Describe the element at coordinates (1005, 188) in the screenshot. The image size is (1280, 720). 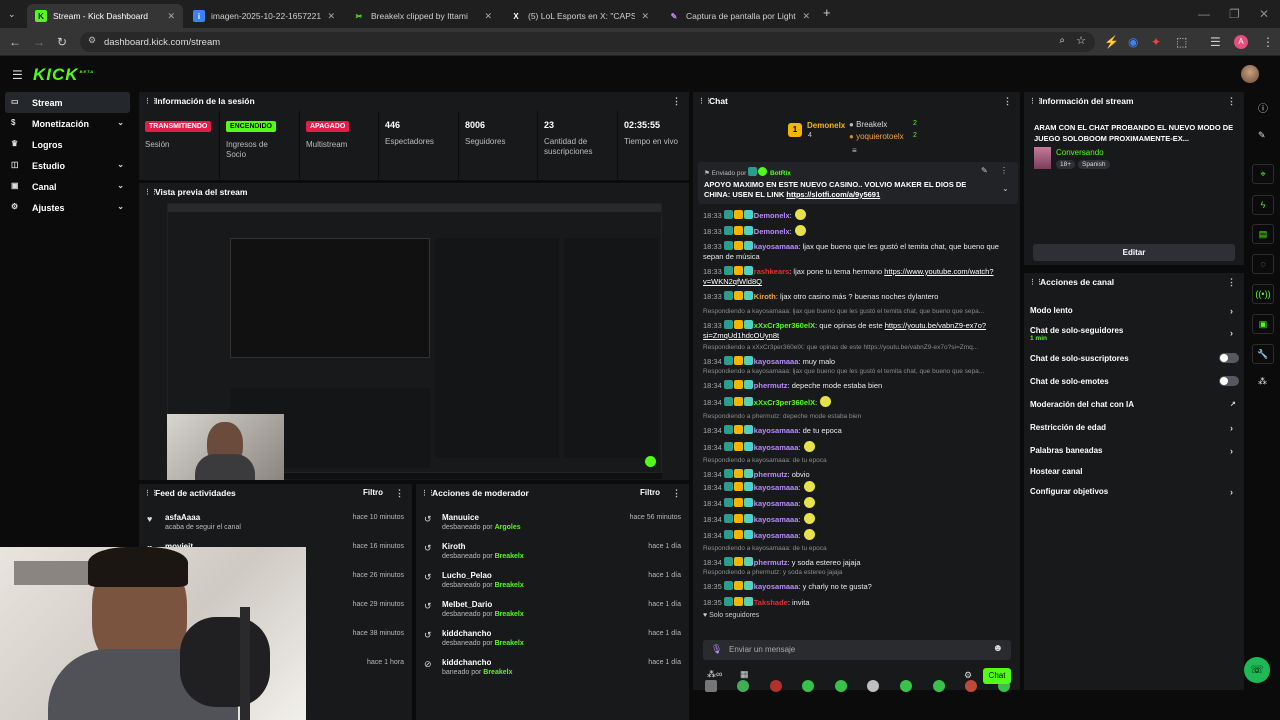
I see `chevron-down-icon: ⌄` at that location.